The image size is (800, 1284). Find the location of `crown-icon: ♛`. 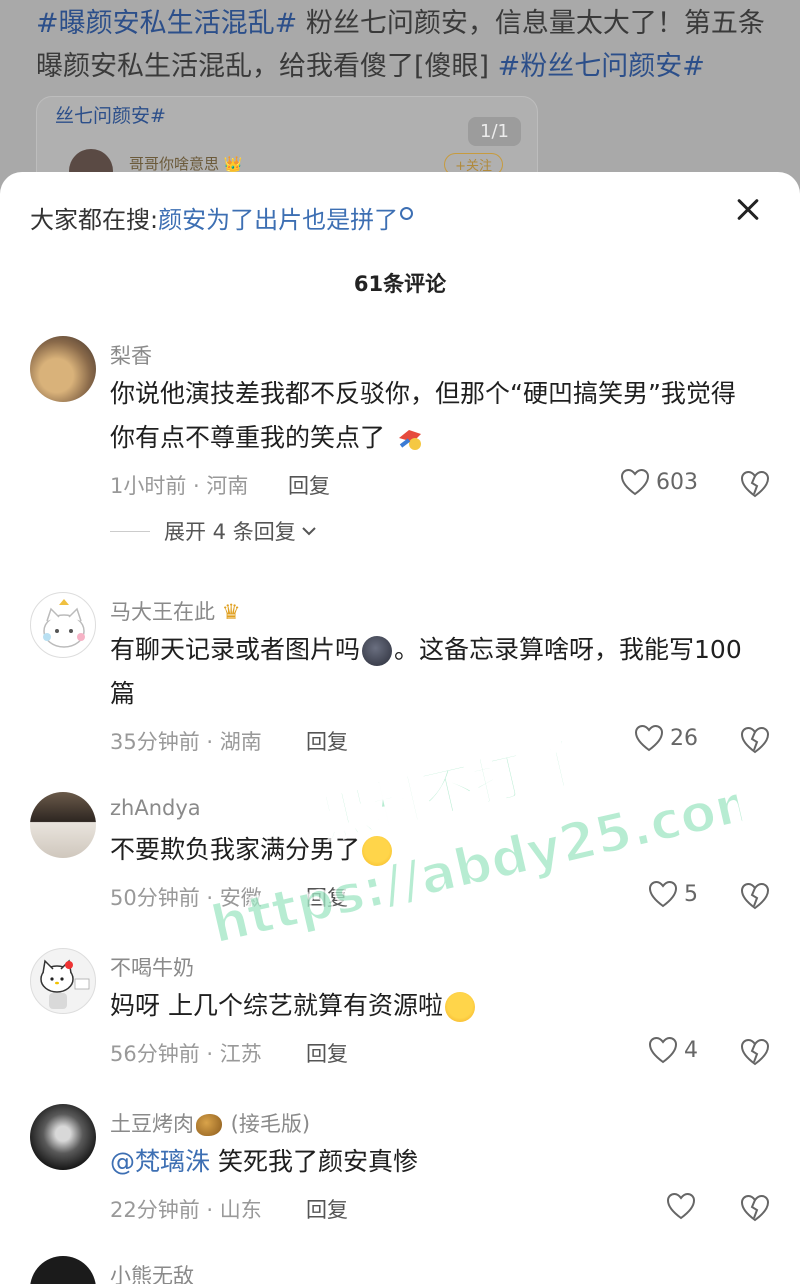

crown-icon: ♛ is located at coordinates (231, 612).